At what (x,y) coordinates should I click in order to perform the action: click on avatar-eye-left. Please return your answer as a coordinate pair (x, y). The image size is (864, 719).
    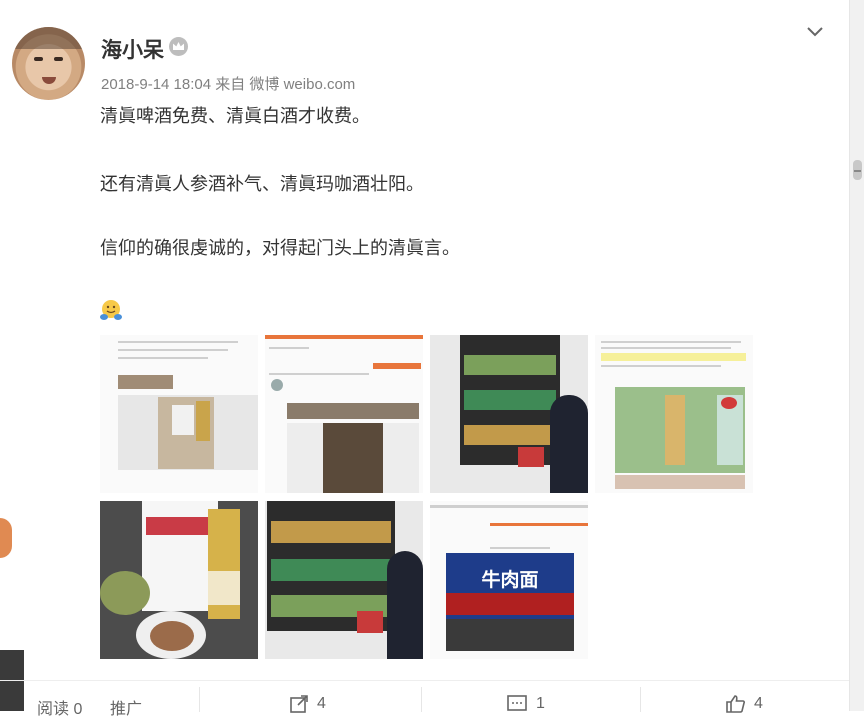
    Looking at the image, I should click on (38, 59).